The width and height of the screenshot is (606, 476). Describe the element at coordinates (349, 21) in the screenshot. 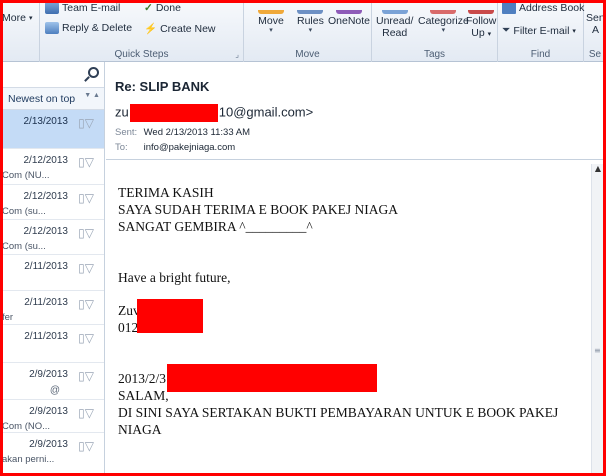

I see `onenote-label: OneNote` at that location.